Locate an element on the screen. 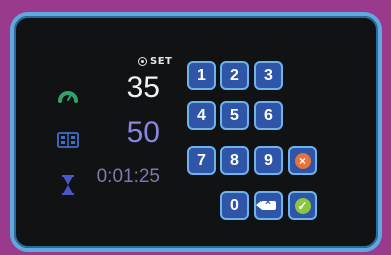 Image resolution: width=391 pixels, height=255 pixels. key-7: 7 is located at coordinates (201, 160).